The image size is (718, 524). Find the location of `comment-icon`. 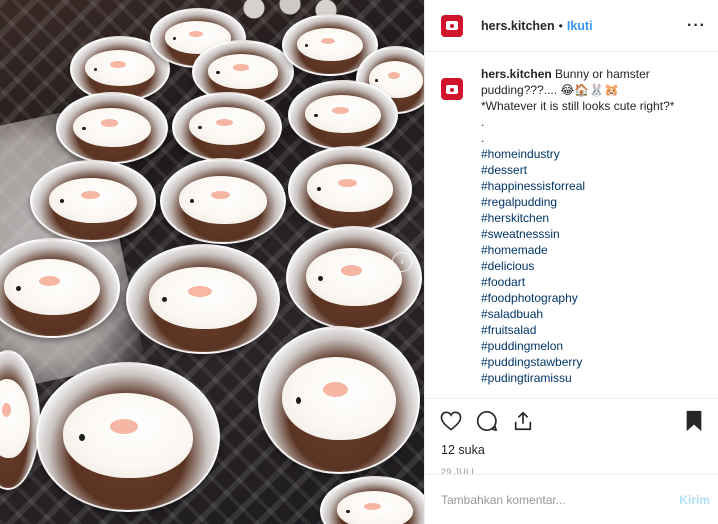

comment-icon is located at coordinates (487, 421).